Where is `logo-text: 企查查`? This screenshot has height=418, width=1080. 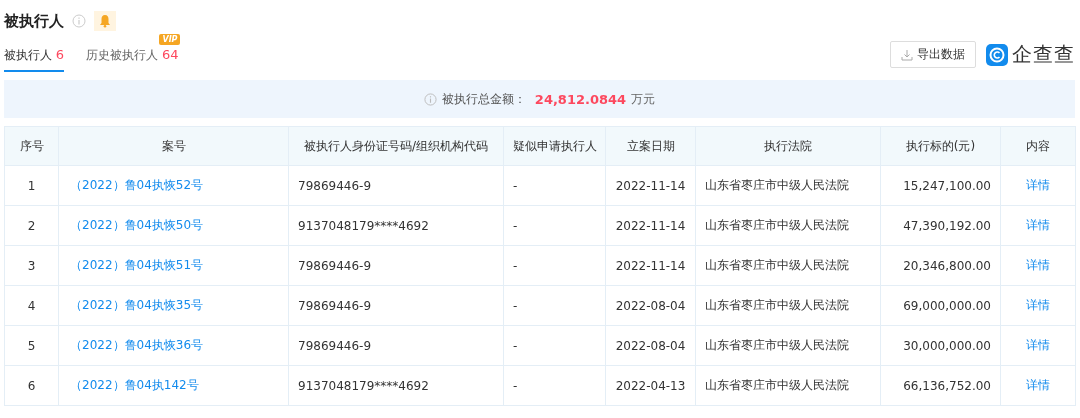 logo-text: 企查查 is located at coordinates (1043, 54).